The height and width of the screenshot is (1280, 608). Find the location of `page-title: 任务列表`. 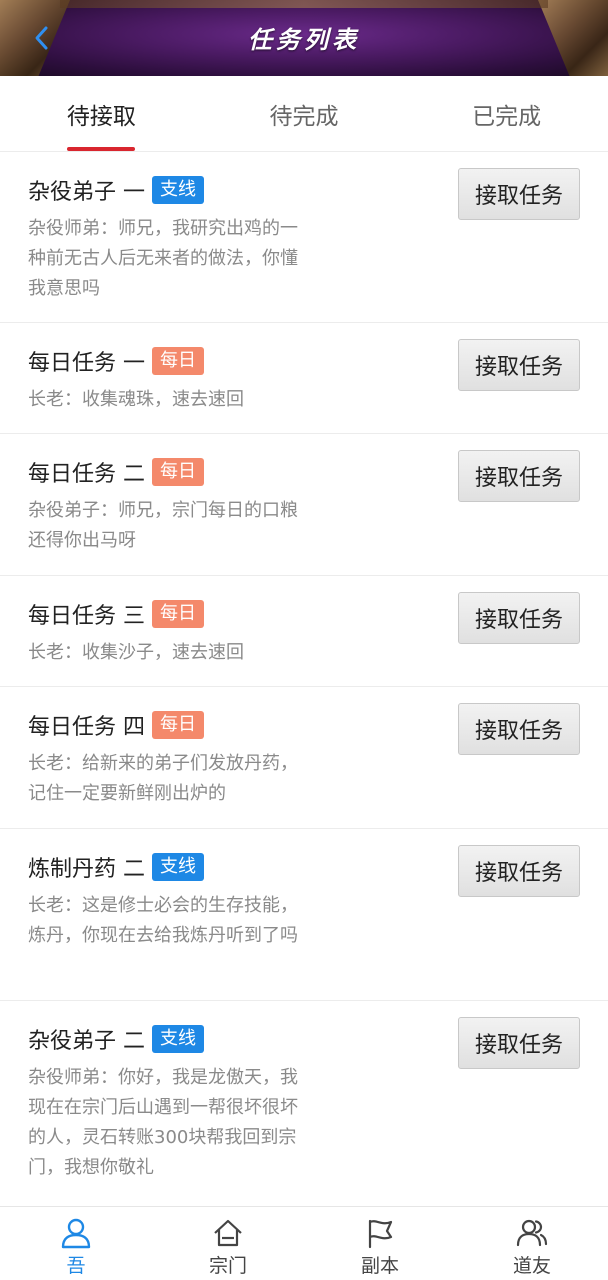

page-title: 任务列表 is located at coordinates (304, 39).